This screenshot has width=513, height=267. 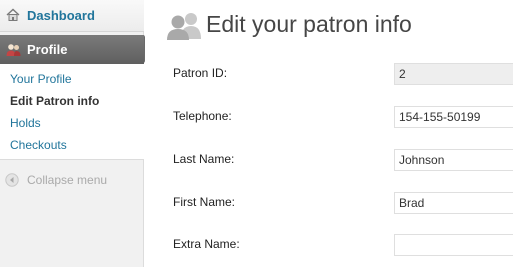 I want to click on telephone-label: Telephone:, so click(x=202, y=116).